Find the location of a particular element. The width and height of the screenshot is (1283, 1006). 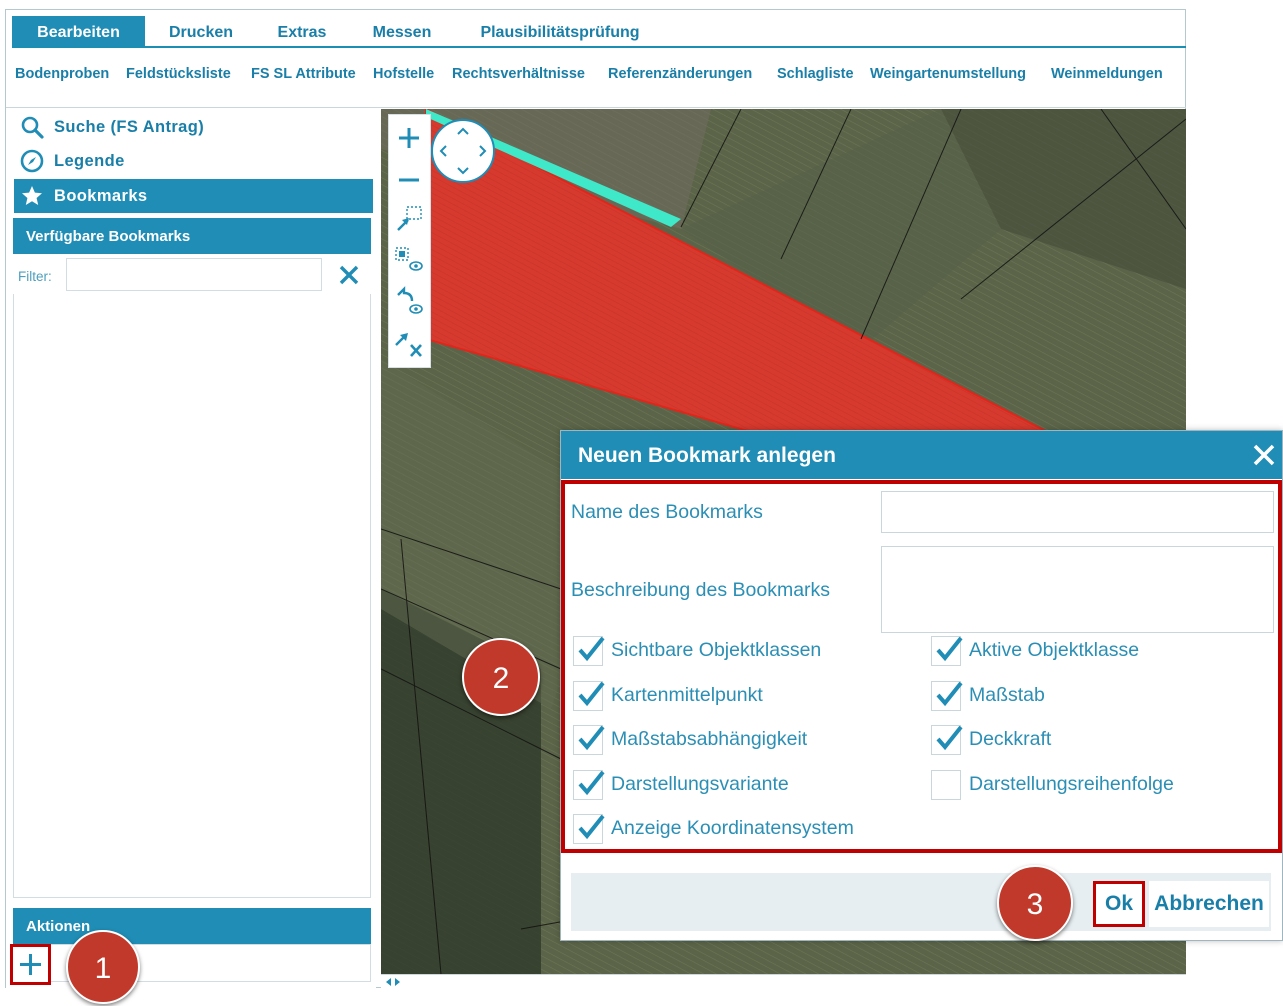

description-label: Beschreibung des Bookmarks is located at coordinates (701, 590).